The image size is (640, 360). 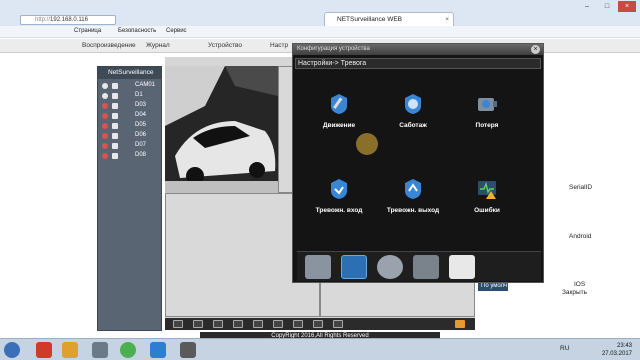 I want to click on taskbar: RU 23:43 27.03.2017, so click(x=320, y=349).